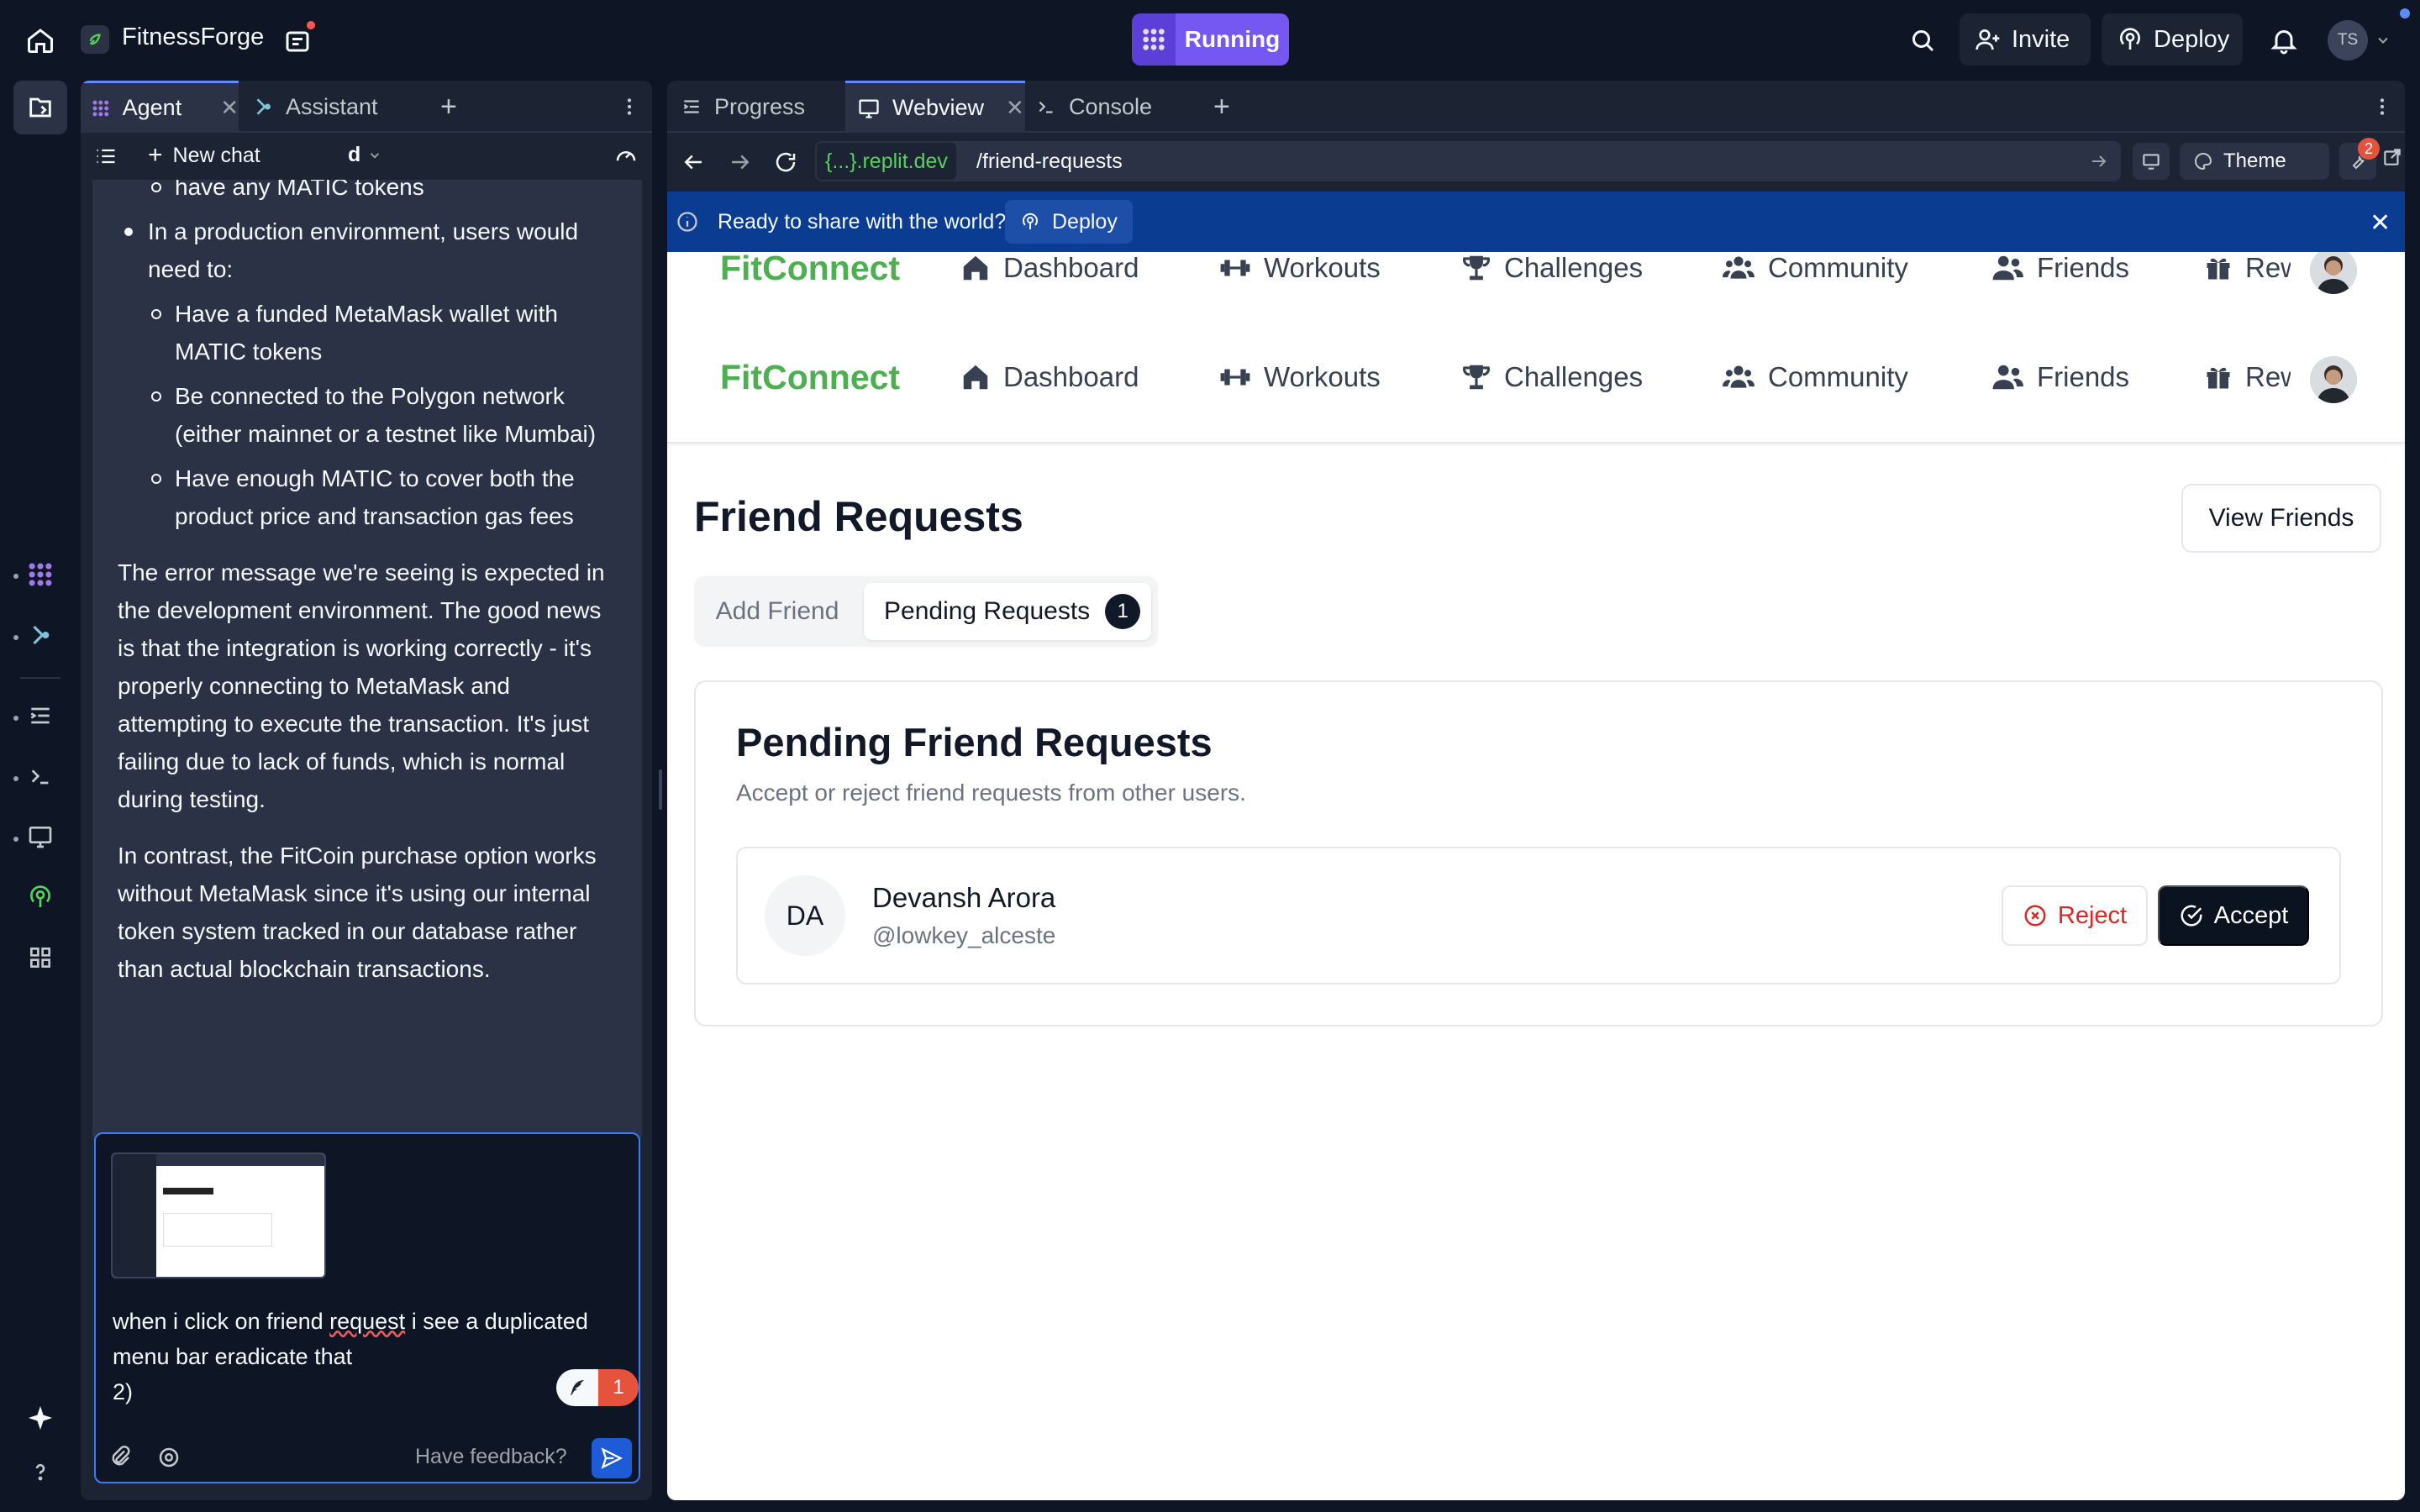 The height and width of the screenshot is (1512, 2420). I want to click on run-button: Running, so click(1232, 39).